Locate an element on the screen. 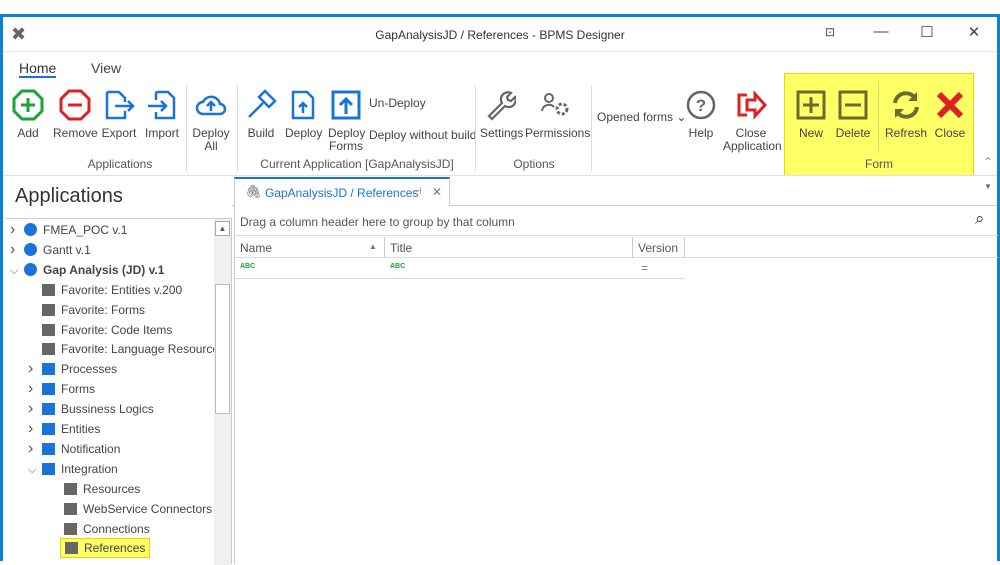  close-x-icon is located at coordinates (950, 105).